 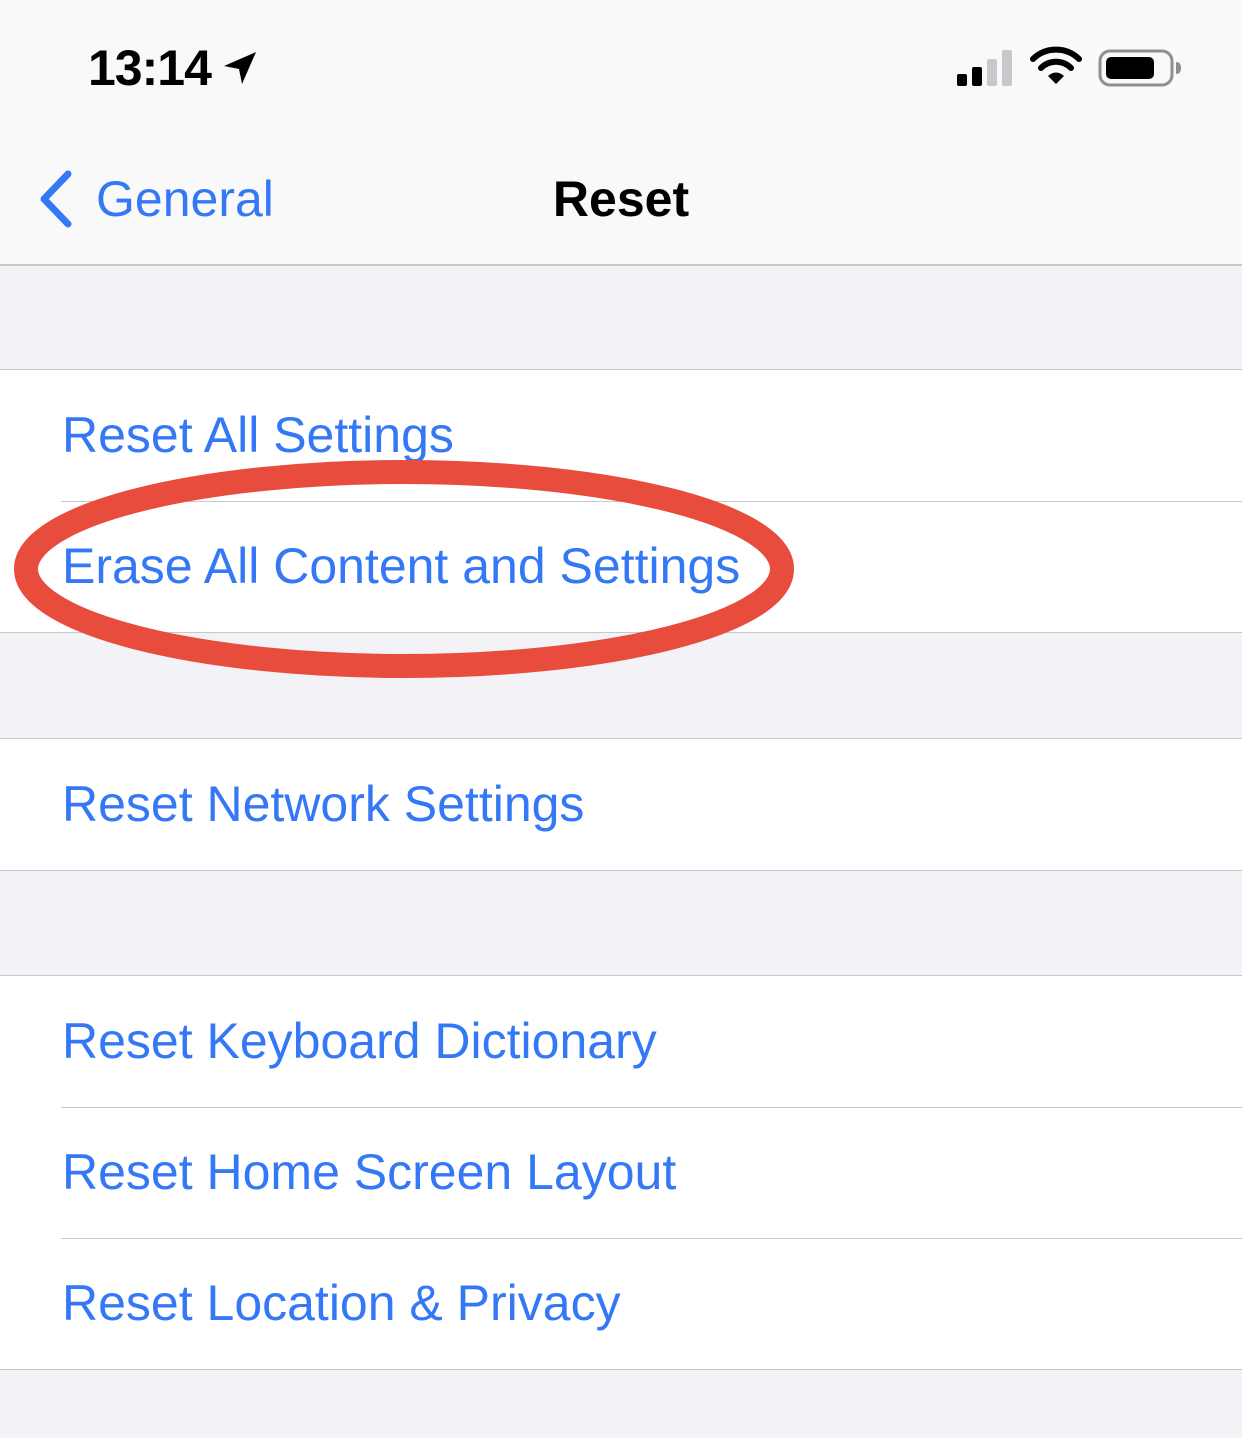 I want to click on reset-all-settings-label: Reset All Settings, so click(x=258, y=435).